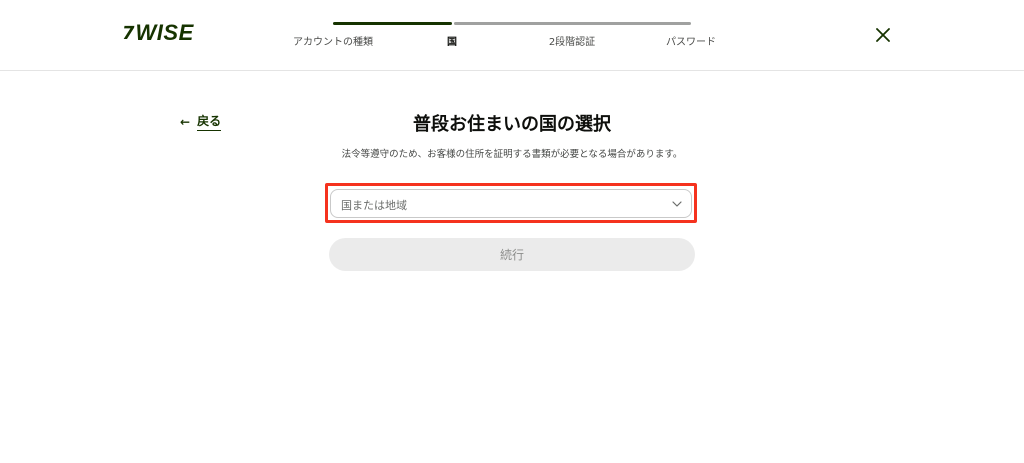 This screenshot has height=463, width=1024. I want to click on wise-logo: 7 WISE, so click(157, 33).